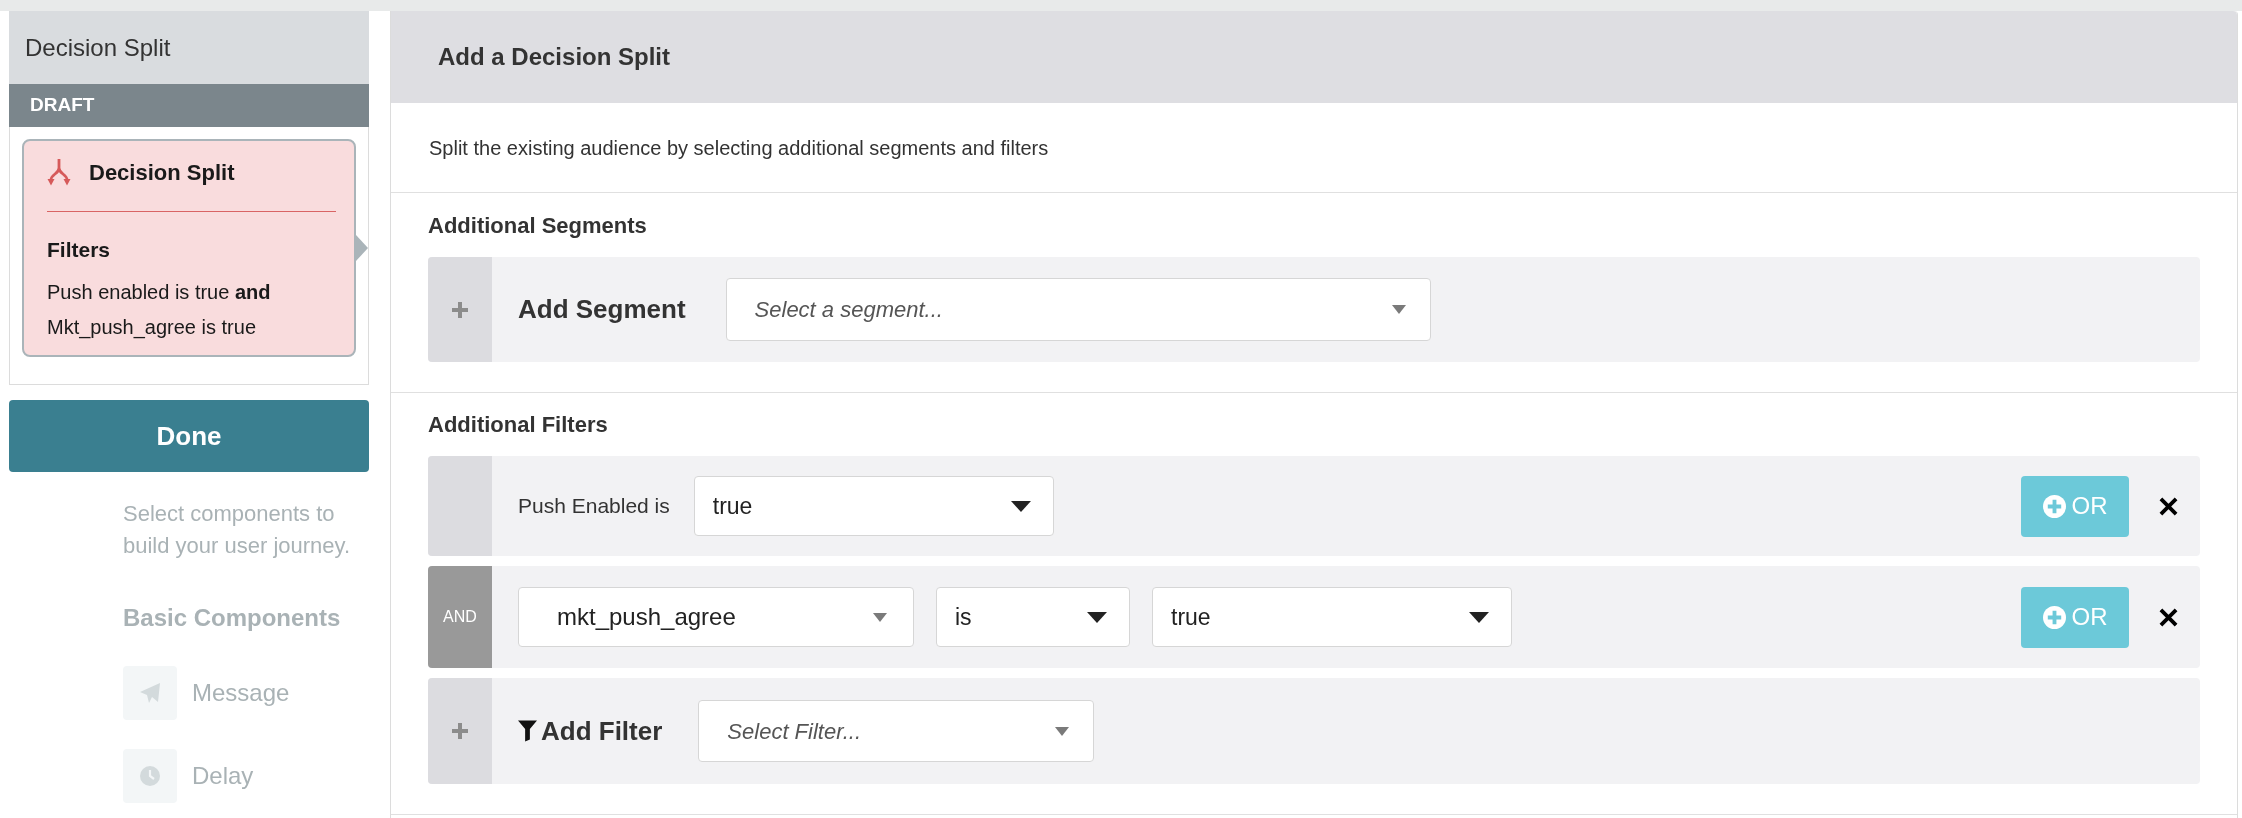 The image size is (2242, 818). I want to click on connector-tag: AND, so click(460, 617).